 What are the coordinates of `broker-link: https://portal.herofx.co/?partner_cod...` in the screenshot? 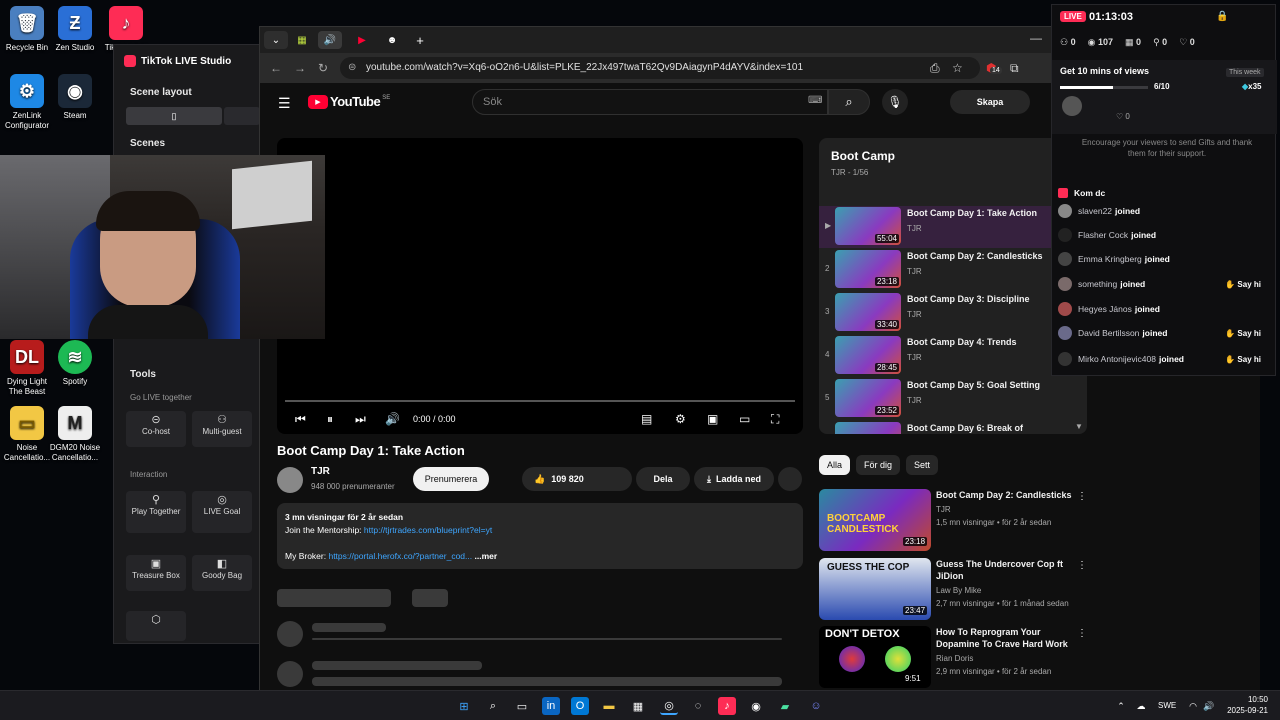 It's located at (400, 556).